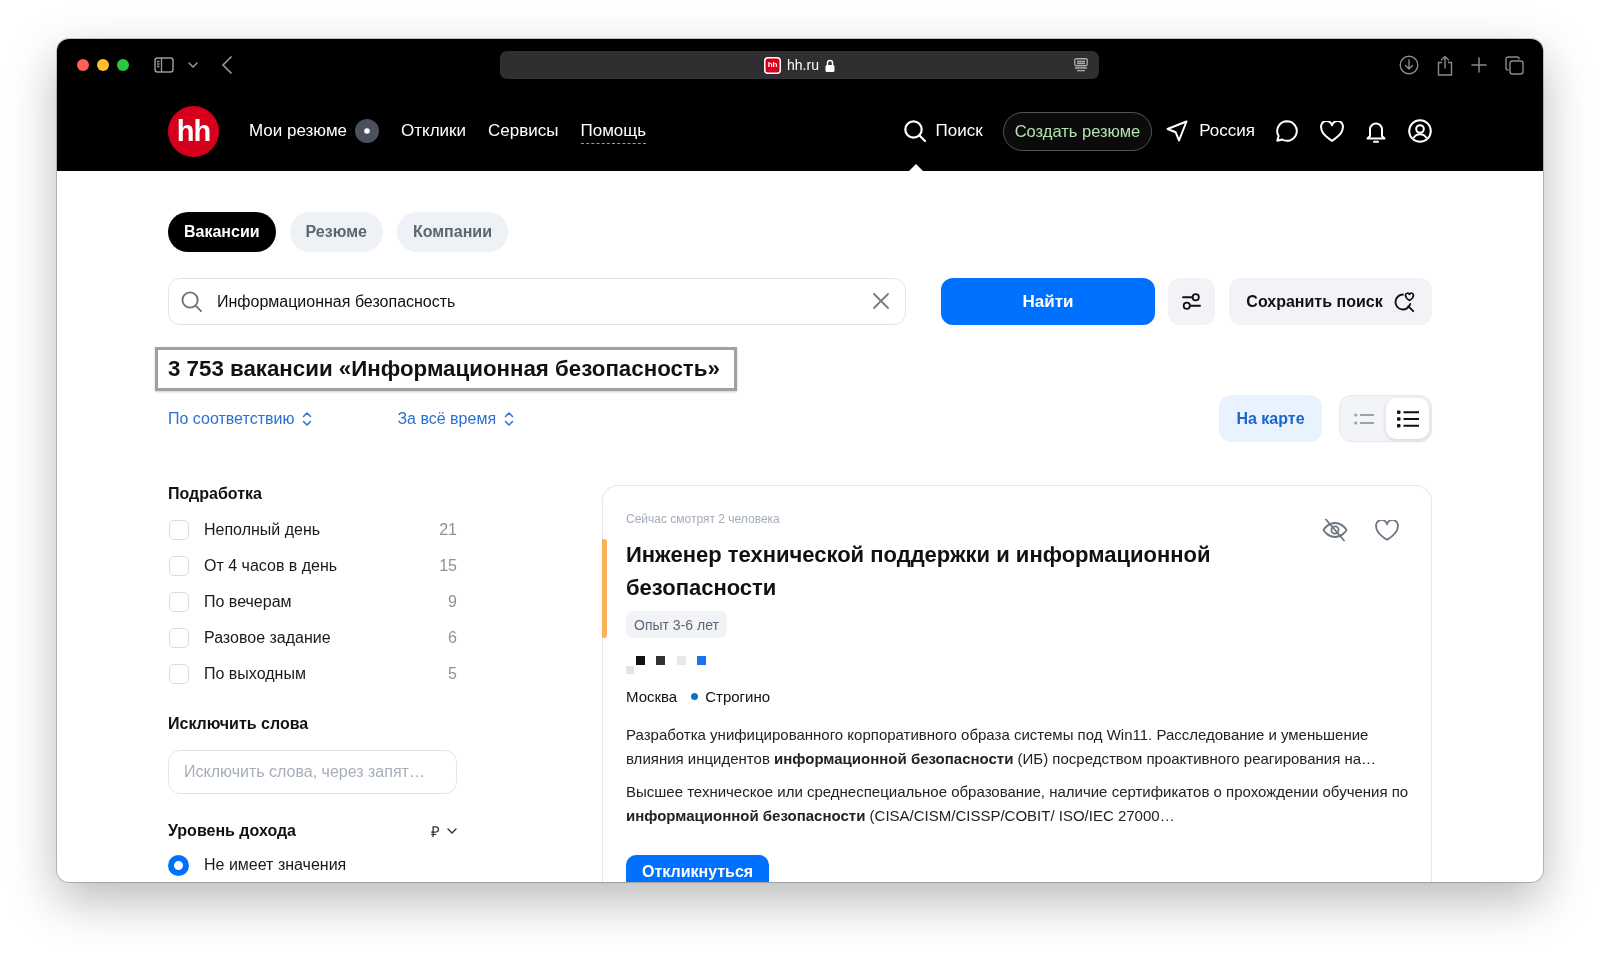 Image resolution: width=1600 pixels, height=957 pixels. I want to click on chat-icon, so click(1287, 131).